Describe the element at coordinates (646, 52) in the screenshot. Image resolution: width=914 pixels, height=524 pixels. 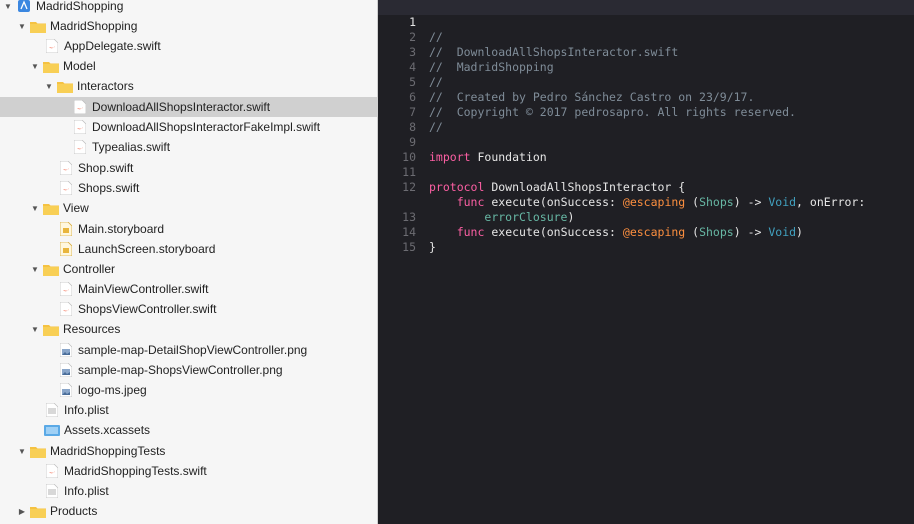
I see `code-line: 3 // MadridShopping` at that location.